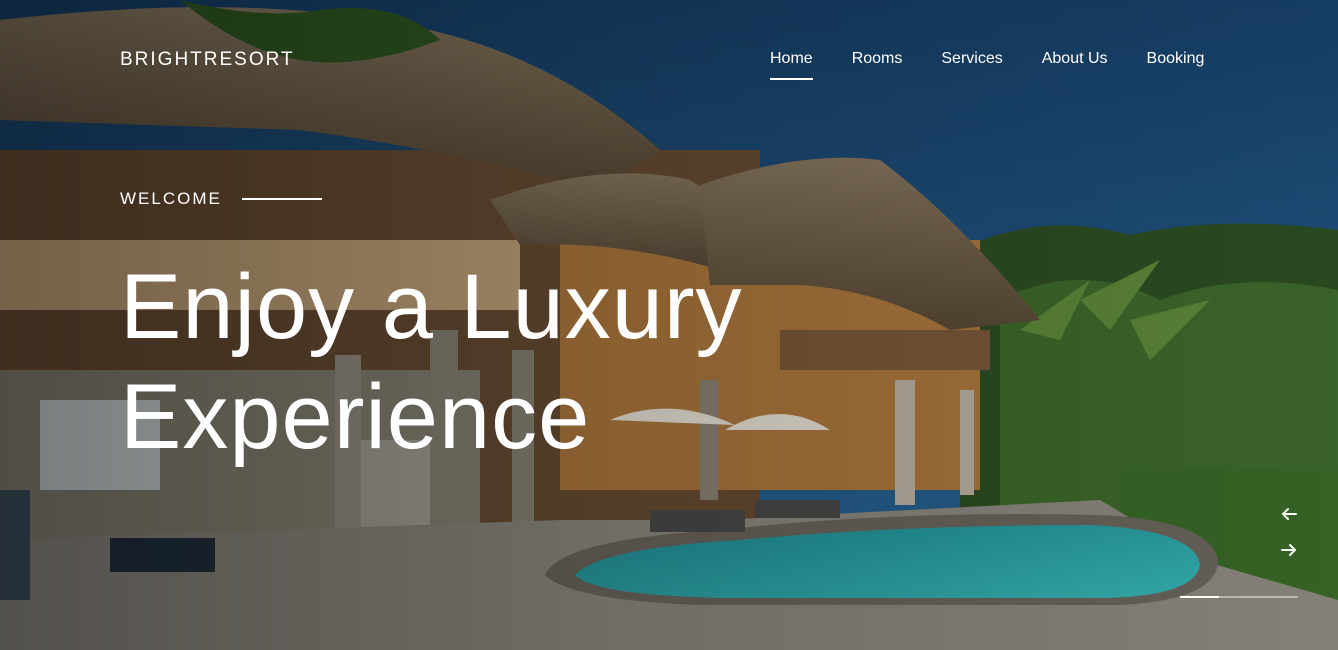 The width and height of the screenshot is (1338, 650). I want to click on nav-rooms: Rooms, so click(877, 65).